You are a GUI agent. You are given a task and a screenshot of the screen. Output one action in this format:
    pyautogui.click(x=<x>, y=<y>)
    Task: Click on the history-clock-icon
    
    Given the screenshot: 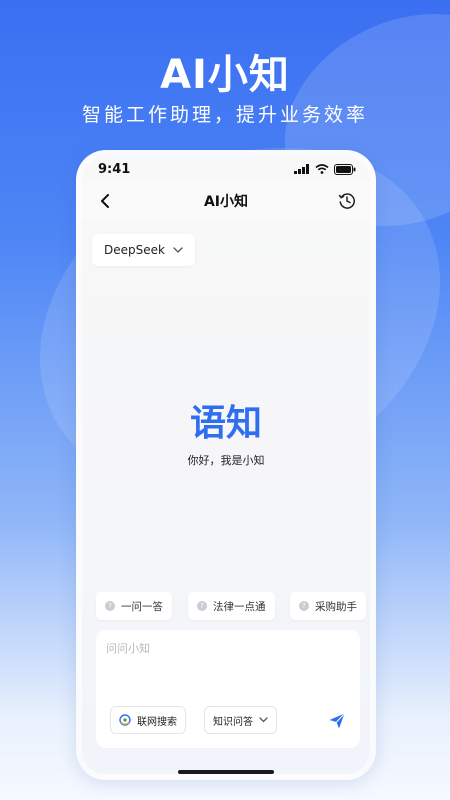 What is the action you would take?
    pyautogui.click(x=346, y=201)
    